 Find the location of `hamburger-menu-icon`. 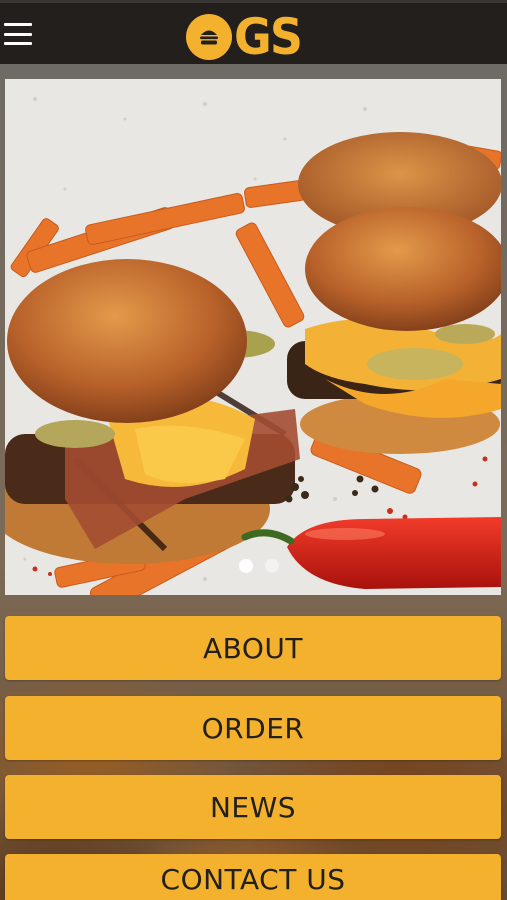

hamburger-menu-icon is located at coordinates (18, 34).